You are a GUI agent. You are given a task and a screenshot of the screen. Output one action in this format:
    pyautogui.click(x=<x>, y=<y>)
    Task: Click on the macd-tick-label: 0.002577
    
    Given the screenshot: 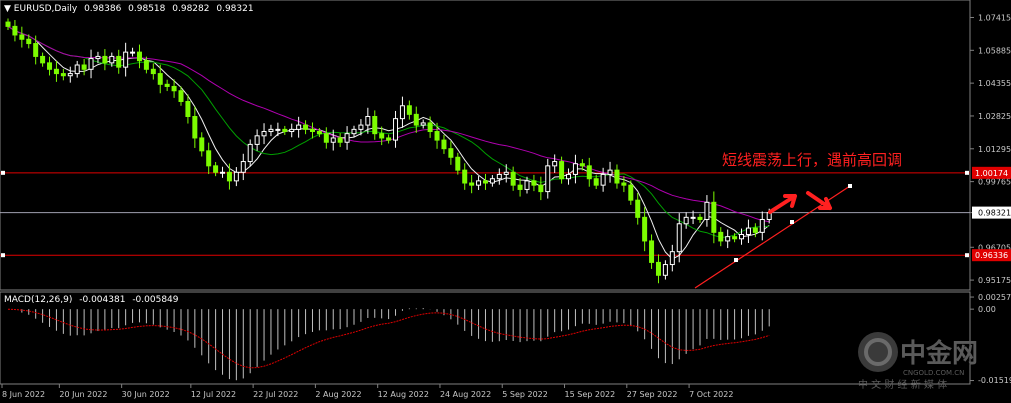 What is the action you would take?
    pyautogui.click(x=994, y=297)
    